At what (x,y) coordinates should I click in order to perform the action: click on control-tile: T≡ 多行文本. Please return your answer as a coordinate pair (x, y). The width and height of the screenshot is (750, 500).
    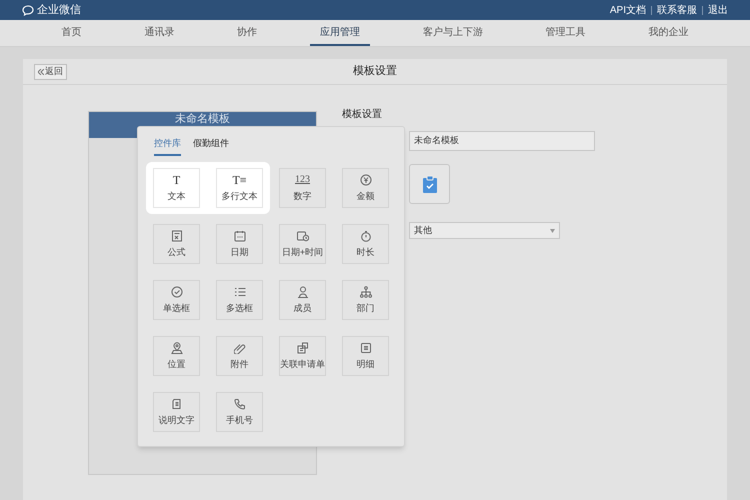
    Looking at the image, I should click on (239, 188).